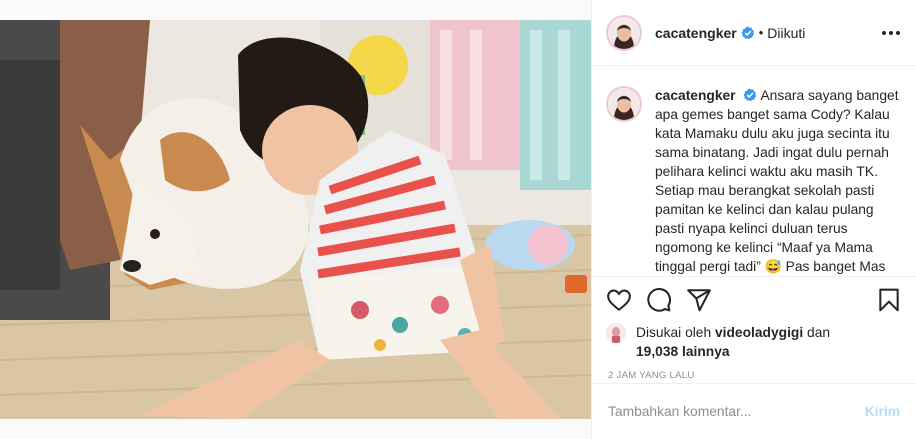 The width and height of the screenshot is (916, 439). What do you see at coordinates (674, 332) in the screenshot?
I see `likes-prefix: Disukai oleh` at bounding box center [674, 332].